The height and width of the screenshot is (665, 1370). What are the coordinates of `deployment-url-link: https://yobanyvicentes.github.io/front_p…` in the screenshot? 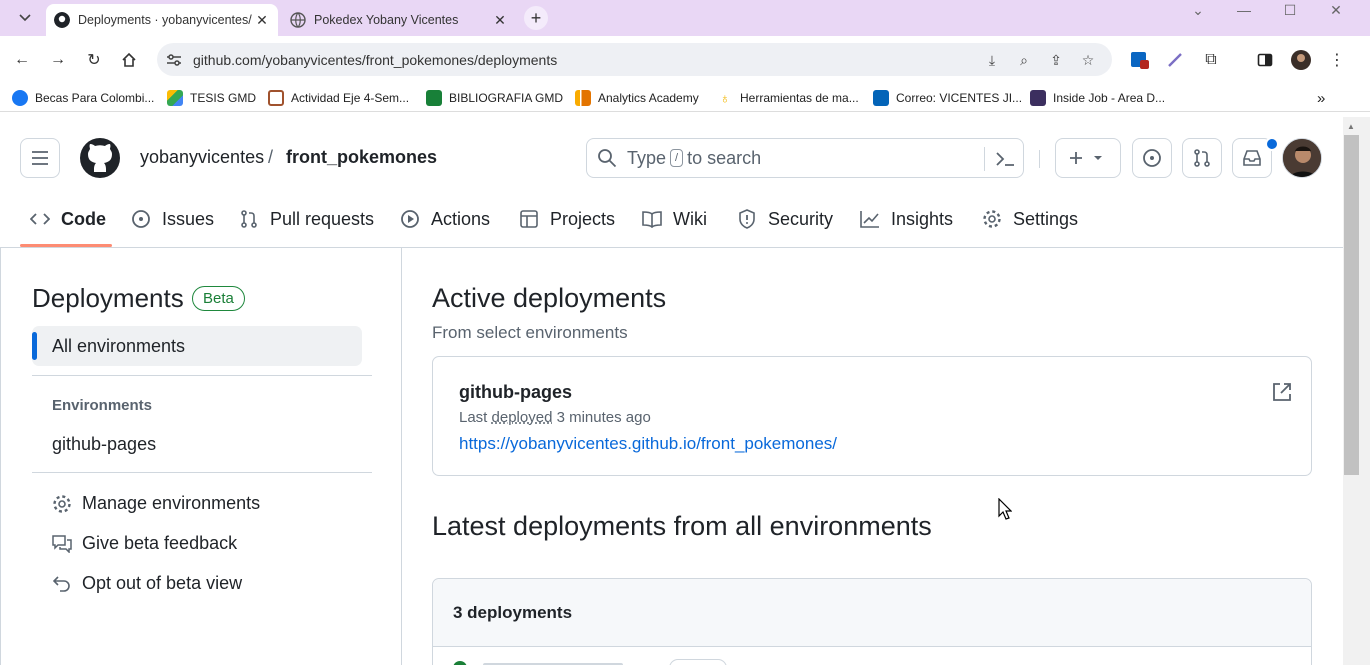 It's located at (648, 444).